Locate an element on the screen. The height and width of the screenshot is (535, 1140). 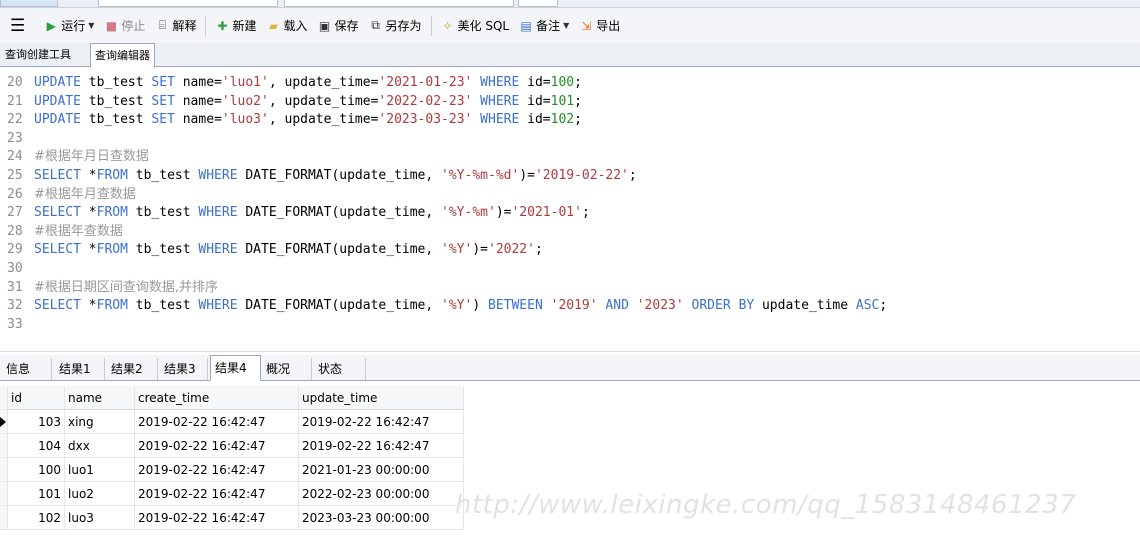
load-label: 载入 is located at coordinates (295, 26).